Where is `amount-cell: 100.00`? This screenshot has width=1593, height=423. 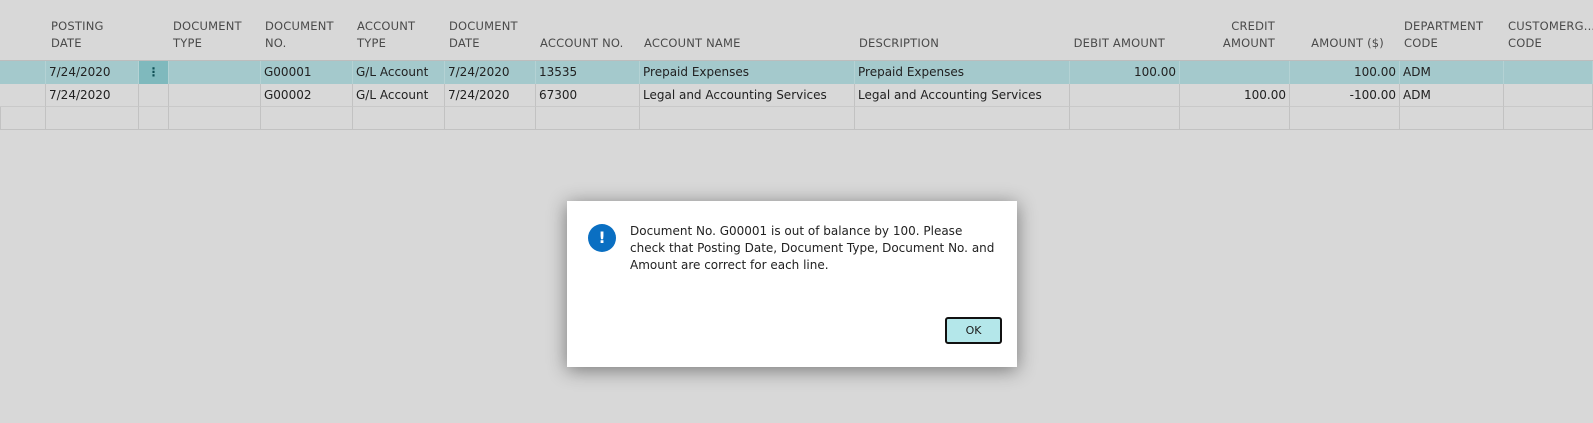
amount-cell: 100.00 is located at coordinates (1345, 72).